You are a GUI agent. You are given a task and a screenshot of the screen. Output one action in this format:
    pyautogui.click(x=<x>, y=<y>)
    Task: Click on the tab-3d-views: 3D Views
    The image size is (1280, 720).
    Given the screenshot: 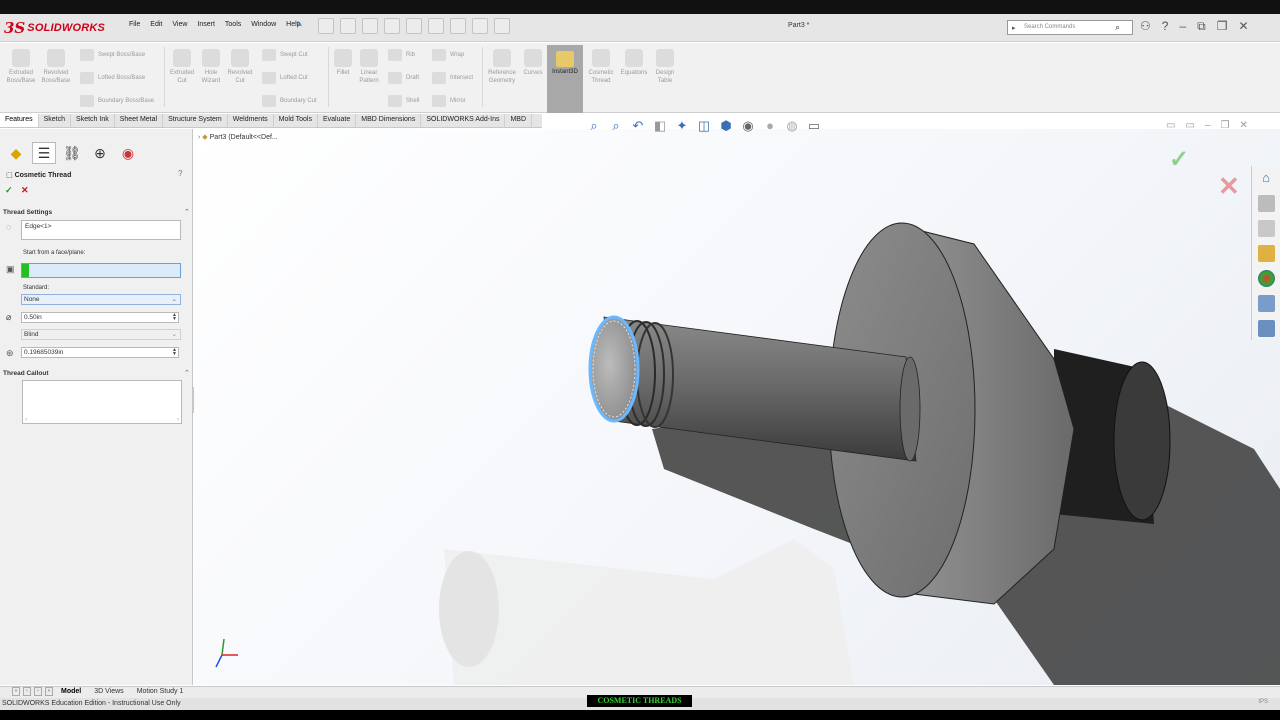 What is the action you would take?
    pyautogui.click(x=108, y=691)
    